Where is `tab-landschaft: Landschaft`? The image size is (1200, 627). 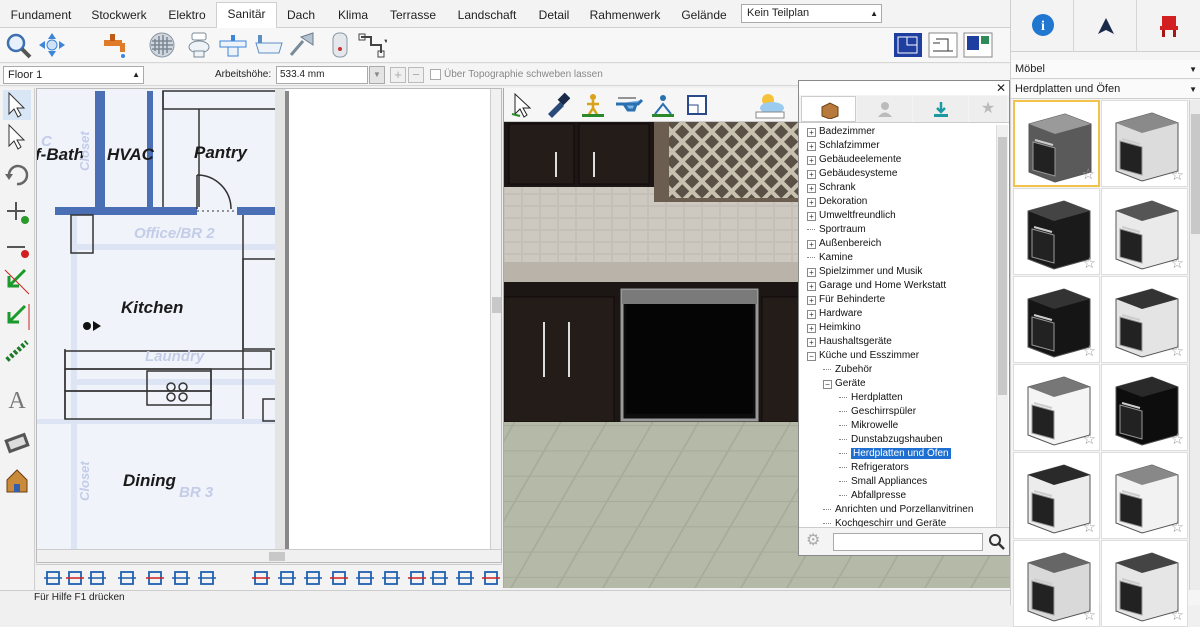
tab-landschaft: Landschaft is located at coordinates (487, 15).